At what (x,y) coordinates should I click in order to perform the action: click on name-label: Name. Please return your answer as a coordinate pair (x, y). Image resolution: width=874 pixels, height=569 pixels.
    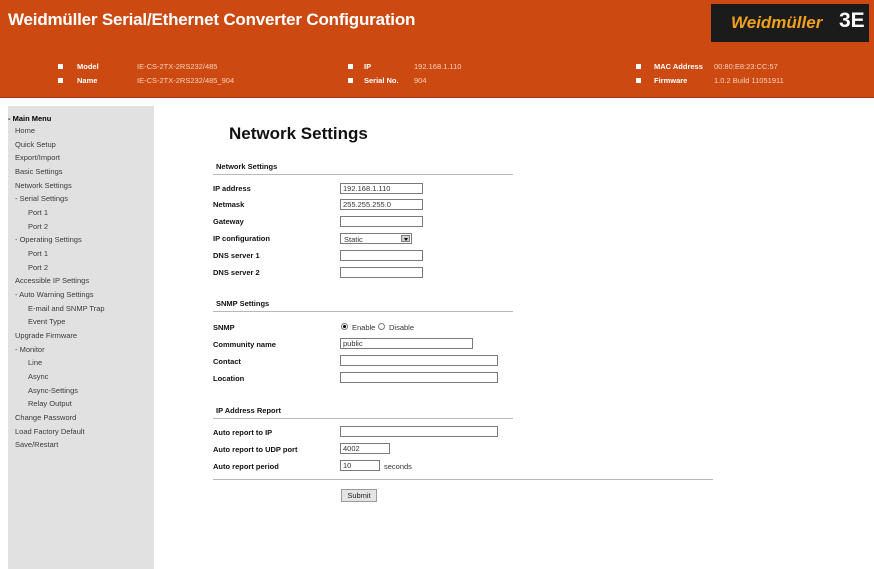
    Looking at the image, I should click on (87, 80).